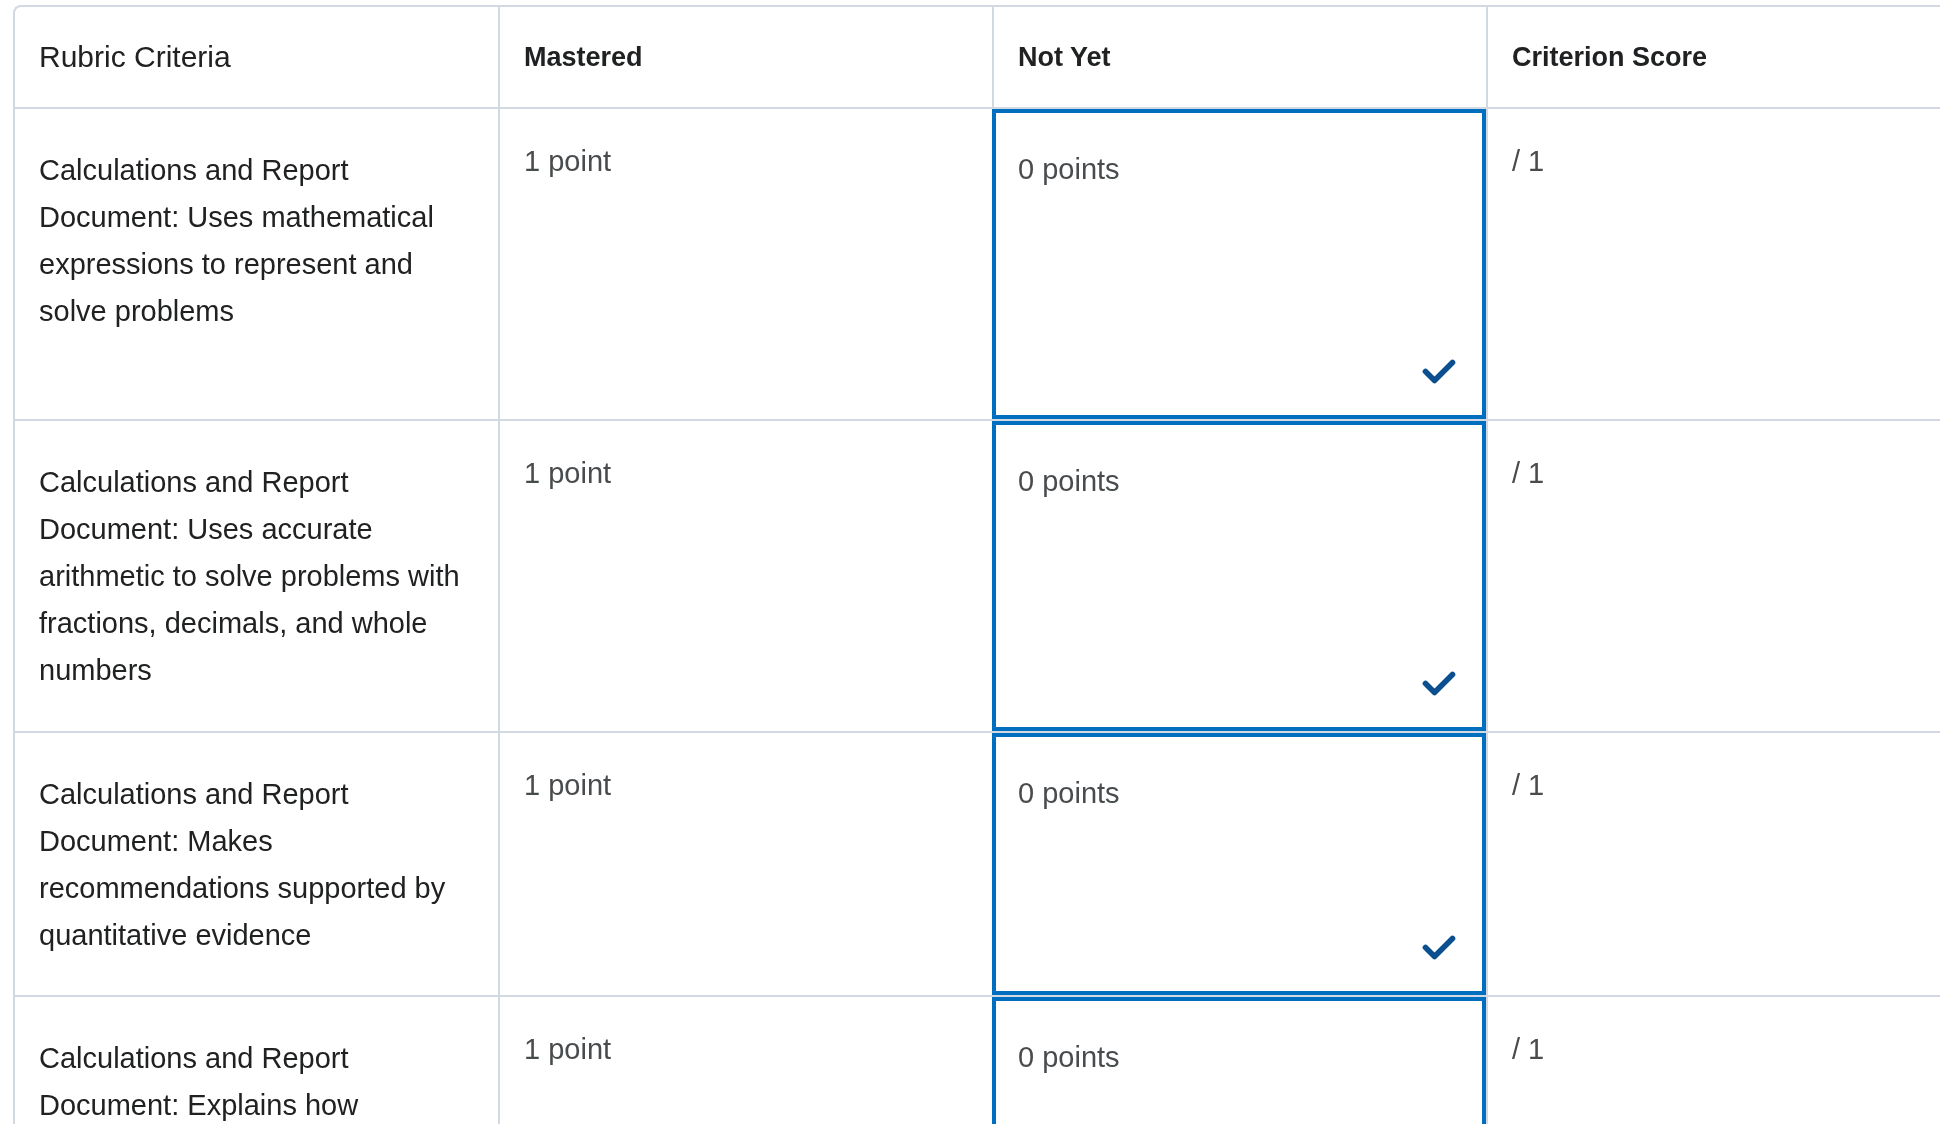 This screenshot has width=1946, height=1124. What do you see at coordinates (1610, 57) in the screenshot?
I see `column-header: Criterion Score` at bounding box center [1610, 57].